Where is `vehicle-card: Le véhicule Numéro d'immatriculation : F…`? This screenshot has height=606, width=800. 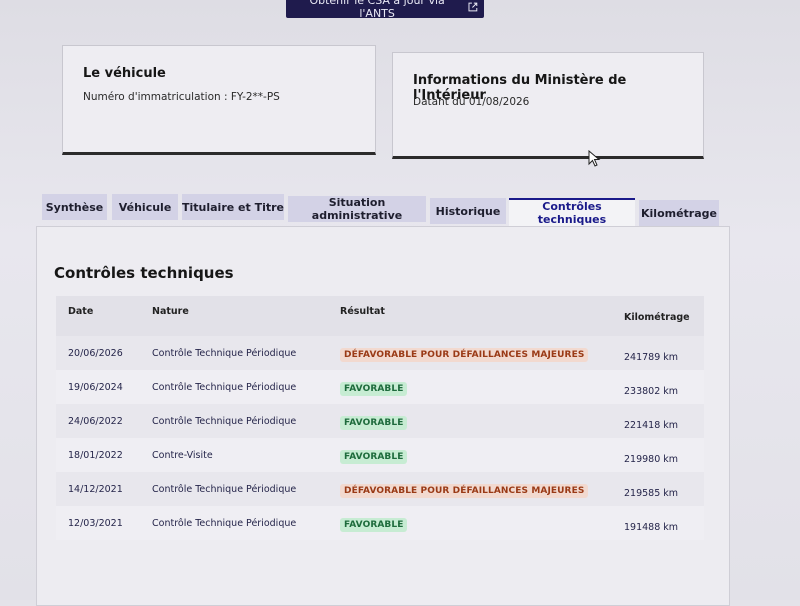
vehicle-card: Le véhicule Numéro d'immatriculation : F… is located at coordinates (219, 100).